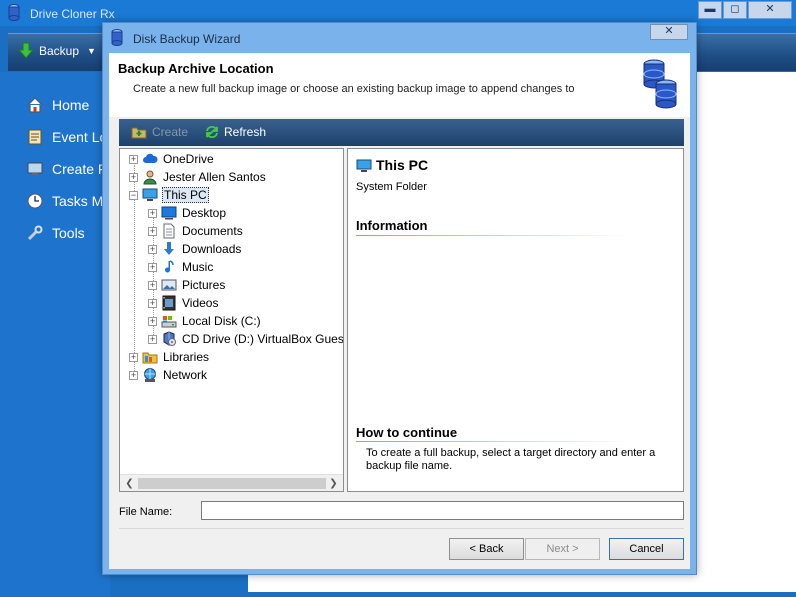  Describe the element at coordinates (646, 549) in the screenshot. I see `cancel-button: Cancel` at that location.